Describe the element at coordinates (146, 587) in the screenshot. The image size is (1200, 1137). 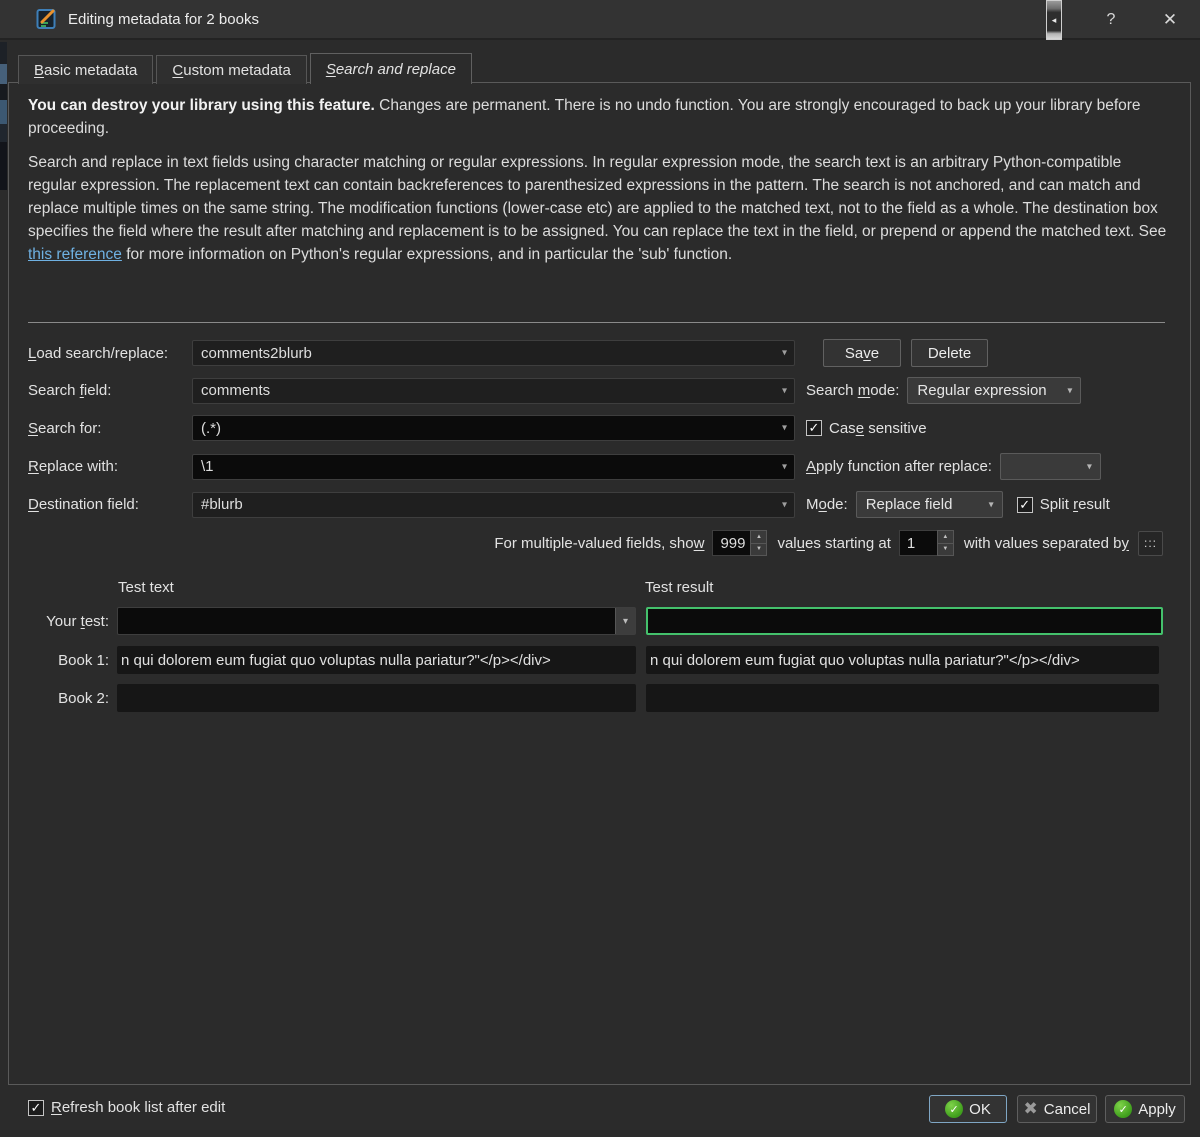
I see `test-text-header: Test text` at that location.